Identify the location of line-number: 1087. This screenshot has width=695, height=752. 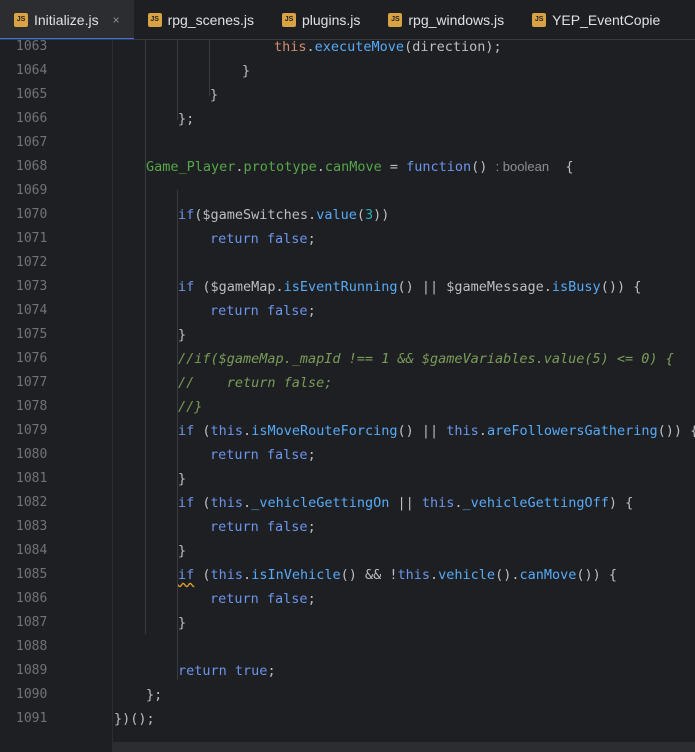
(32, 622).